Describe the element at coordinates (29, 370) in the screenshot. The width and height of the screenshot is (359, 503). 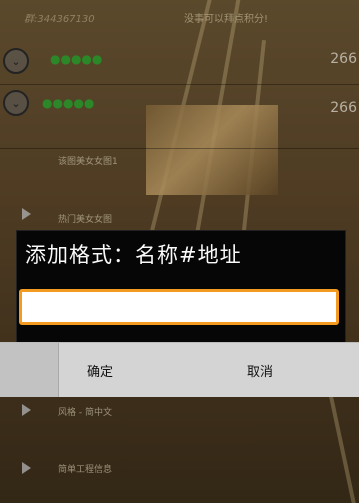
I see `button-bar-left-edge` at that location.